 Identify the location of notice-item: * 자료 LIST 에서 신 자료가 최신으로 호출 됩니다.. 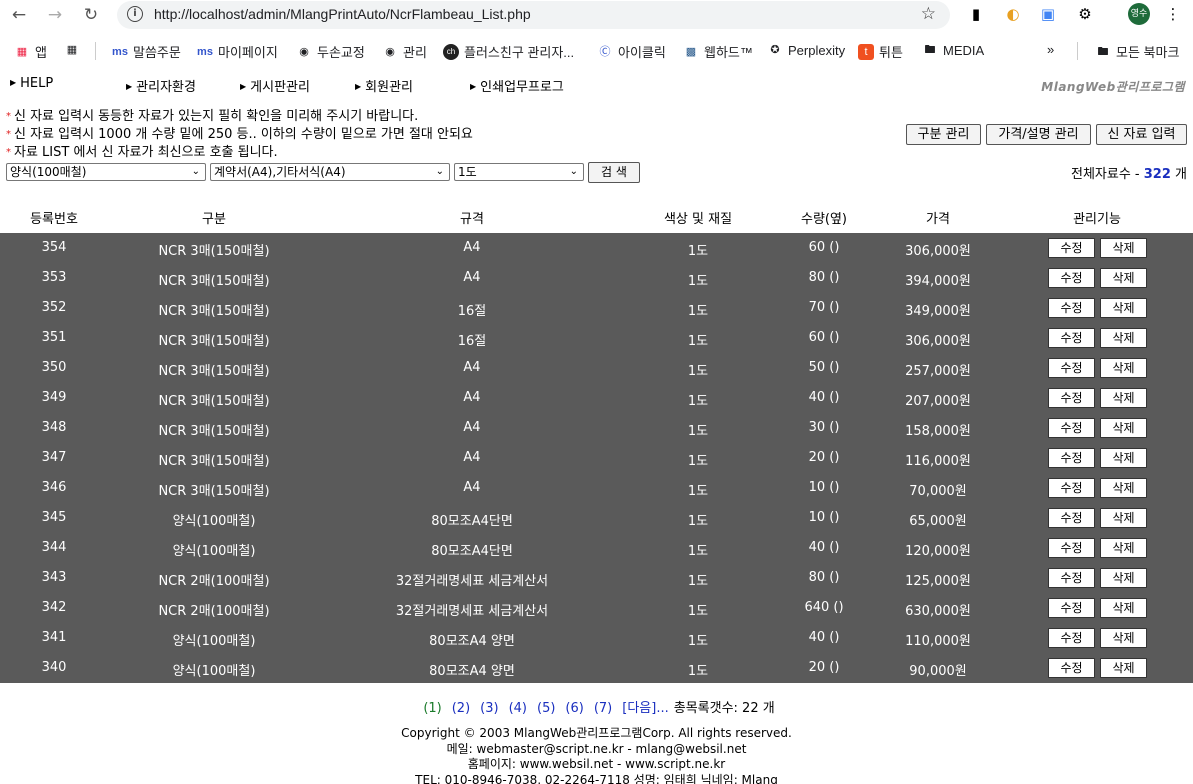
(142, 152).